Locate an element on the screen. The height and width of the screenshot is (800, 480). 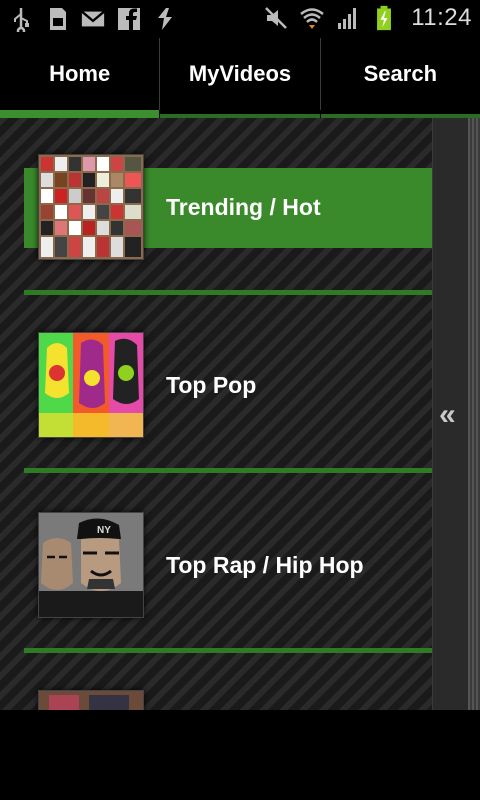
signal-icon is located at coordinates (347, 18).